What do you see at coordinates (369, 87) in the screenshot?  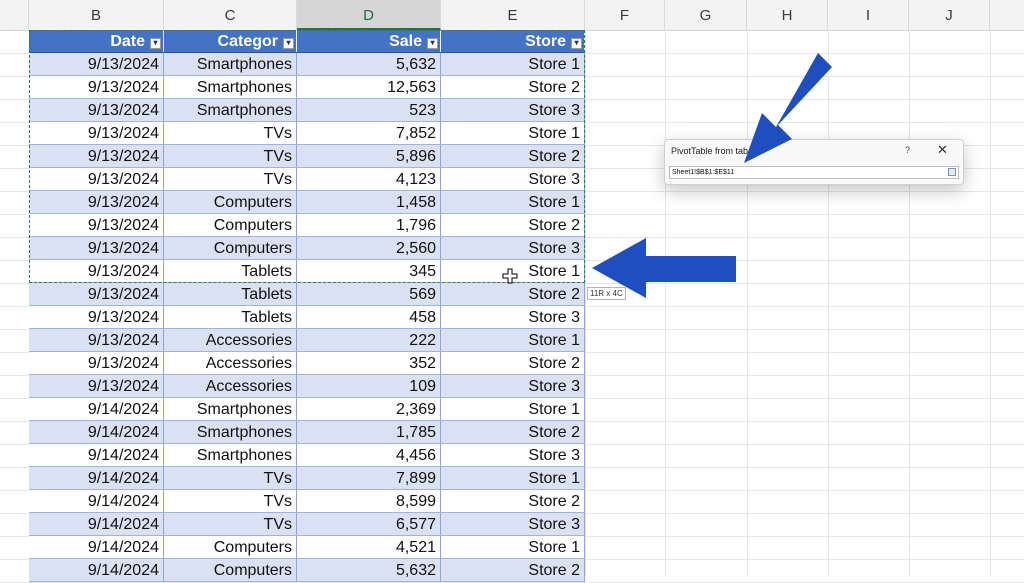 I see `cell-sales: 12,563` at bounding box center [369, 87].